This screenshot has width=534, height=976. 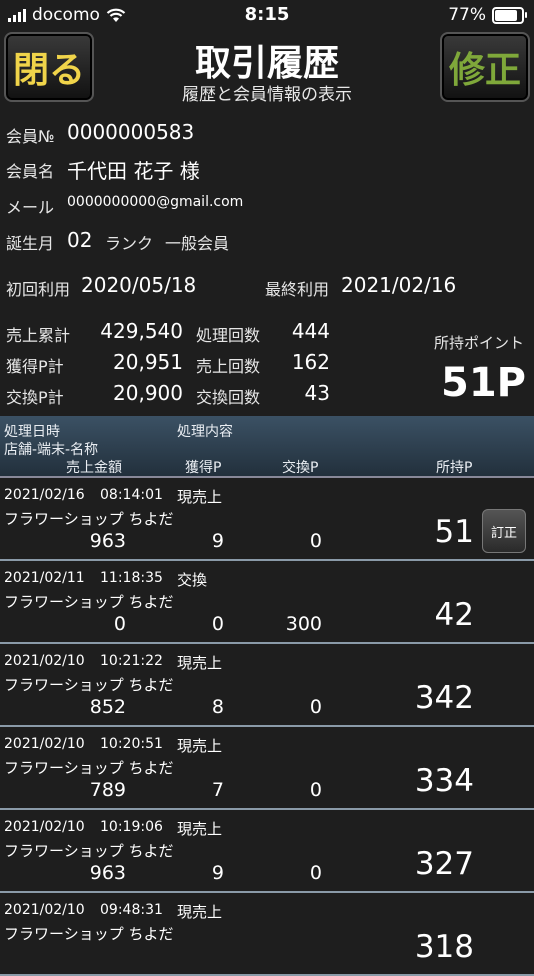 I want to click on member-name-label: 会員名, so click(x=30, y=171).